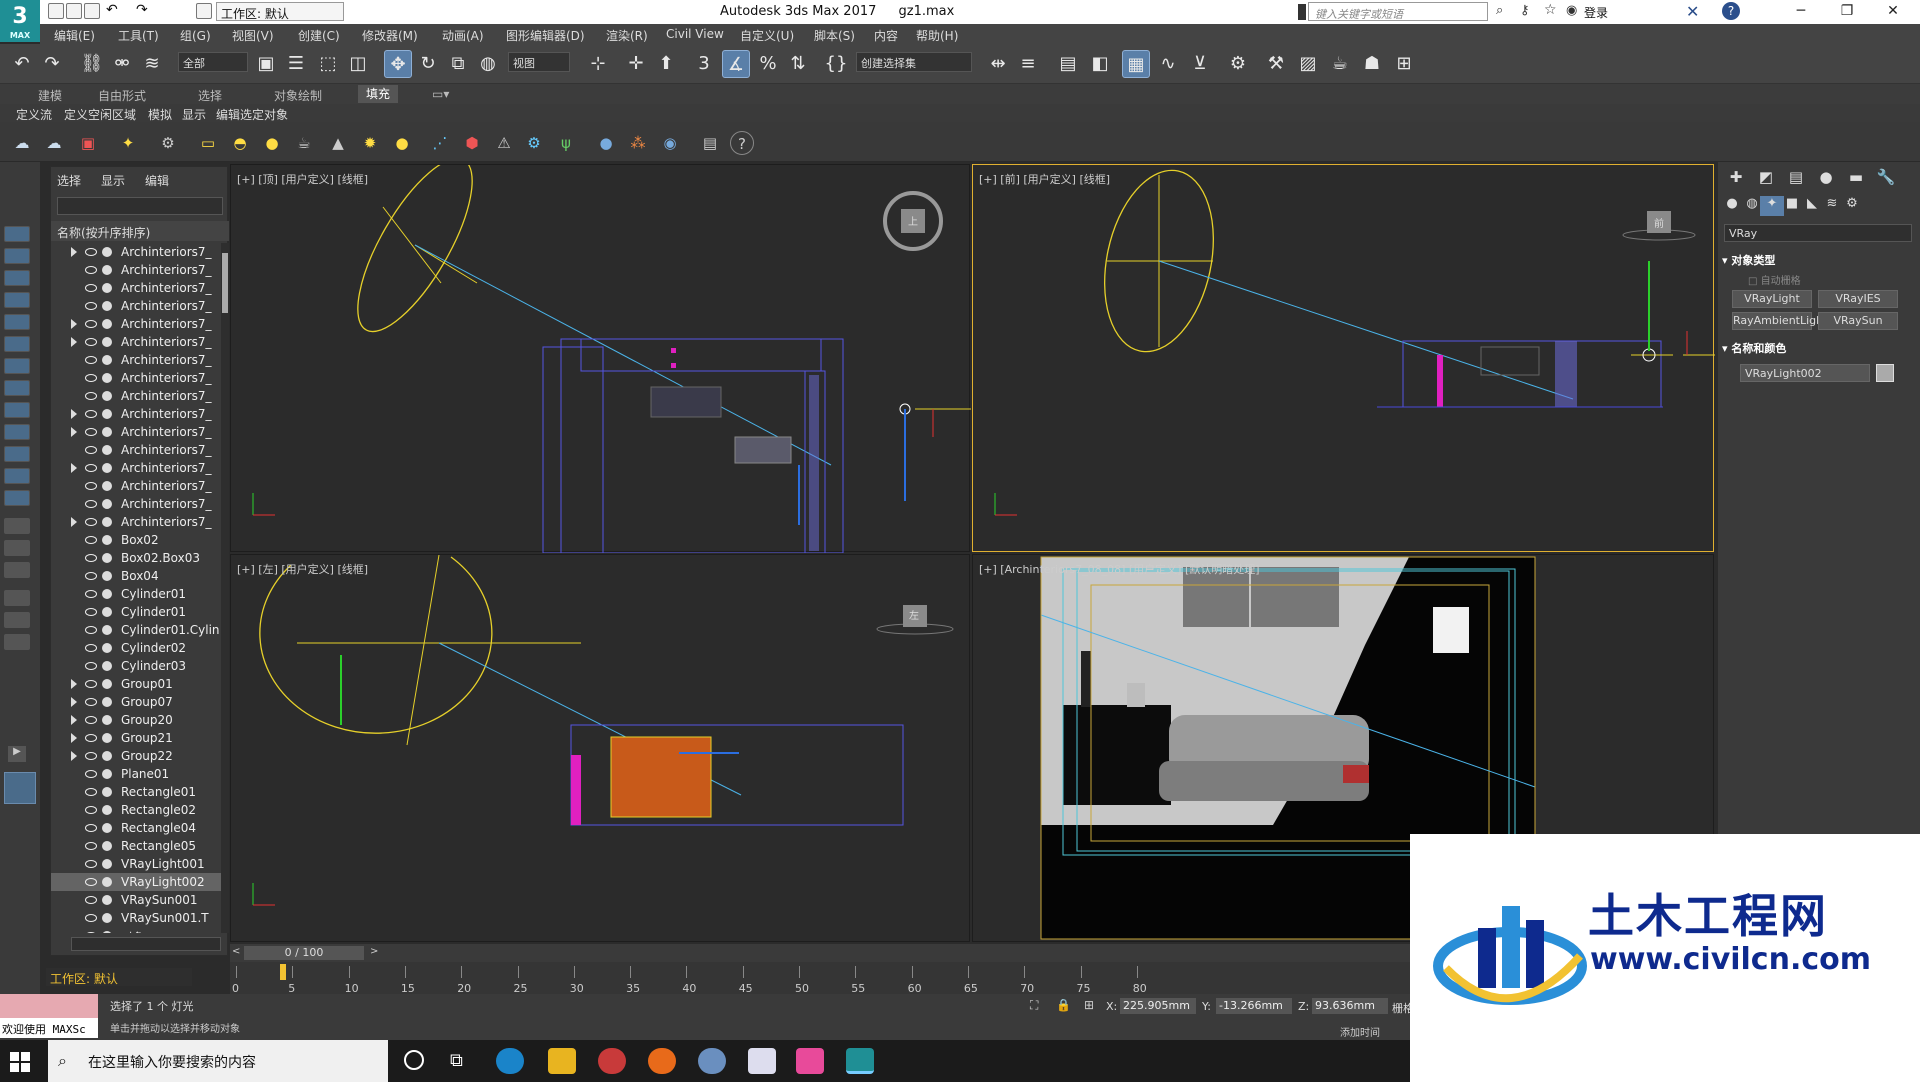 Image resolution: width=1920 pixels, height=1082 pixels. Describe the element at coordinates (913, 220) in the screenshot. I see `viewcube-face: 上` at that location.